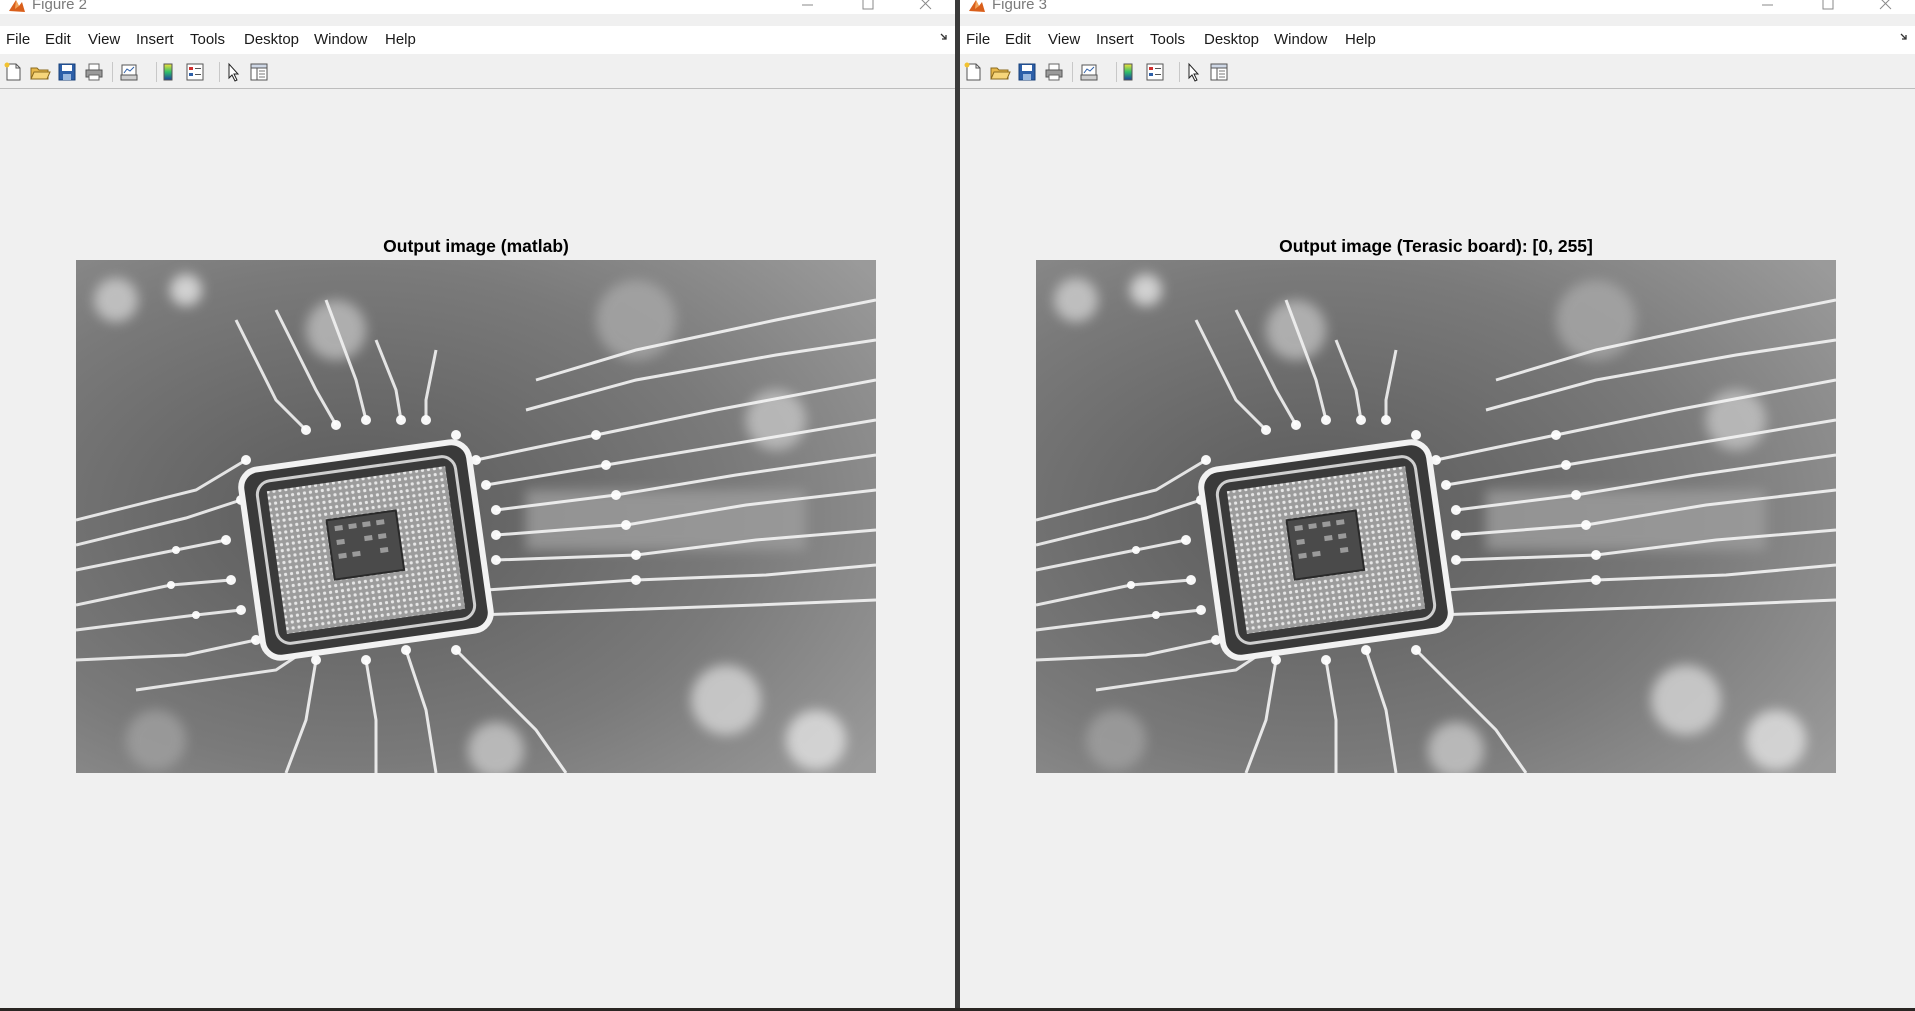 The image size is (1915, 1011). Describe the element at coordinates (1020, 6) in the screenshot. I see `window-title: Figure 3` at that location.